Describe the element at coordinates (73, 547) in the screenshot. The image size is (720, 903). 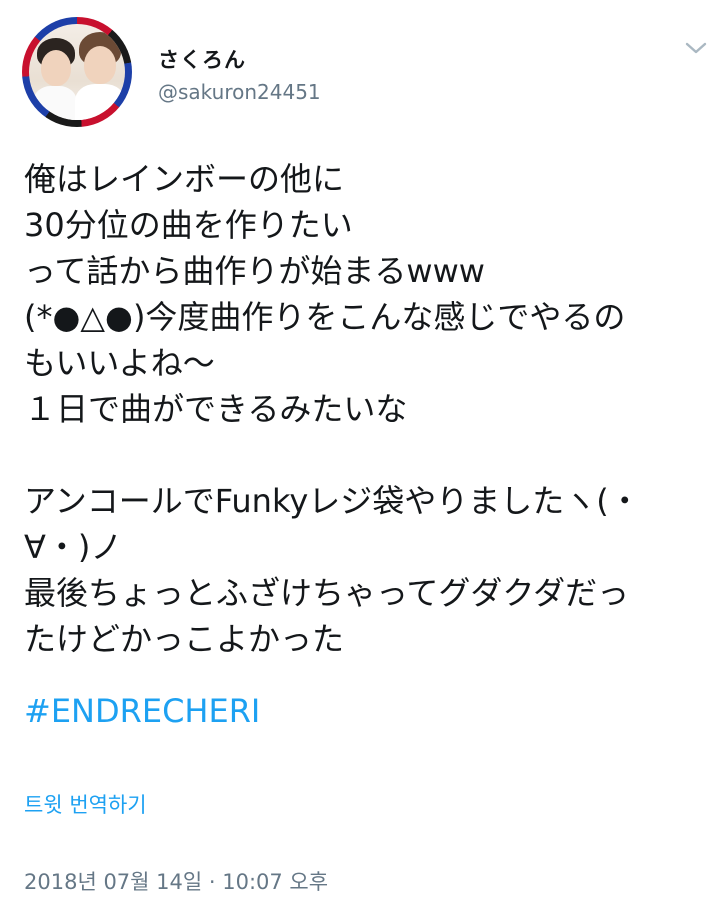
I see `tweet-line: ∀・)ノ` at that location.